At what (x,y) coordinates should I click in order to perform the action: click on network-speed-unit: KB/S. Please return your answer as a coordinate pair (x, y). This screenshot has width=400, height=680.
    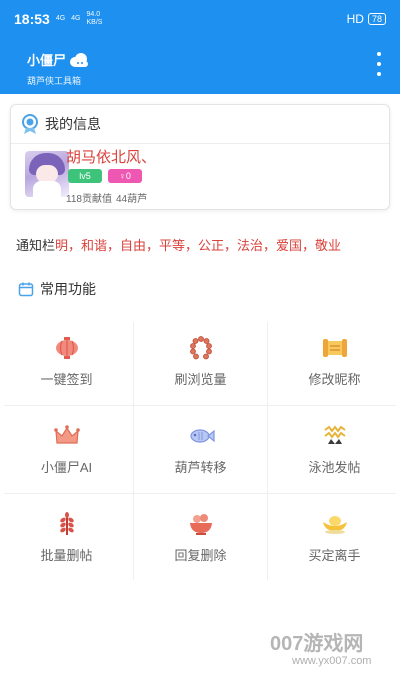
    Looking at the image, I should click on (94, 22).